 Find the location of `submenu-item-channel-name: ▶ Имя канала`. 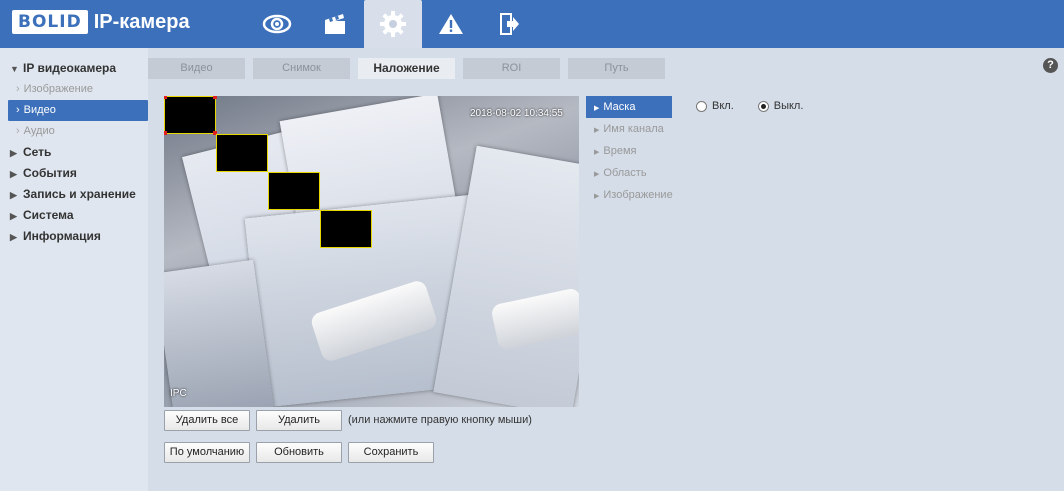

submenu-item-channel-name: ▶ Имя канала is located at coordinates (629, 129).